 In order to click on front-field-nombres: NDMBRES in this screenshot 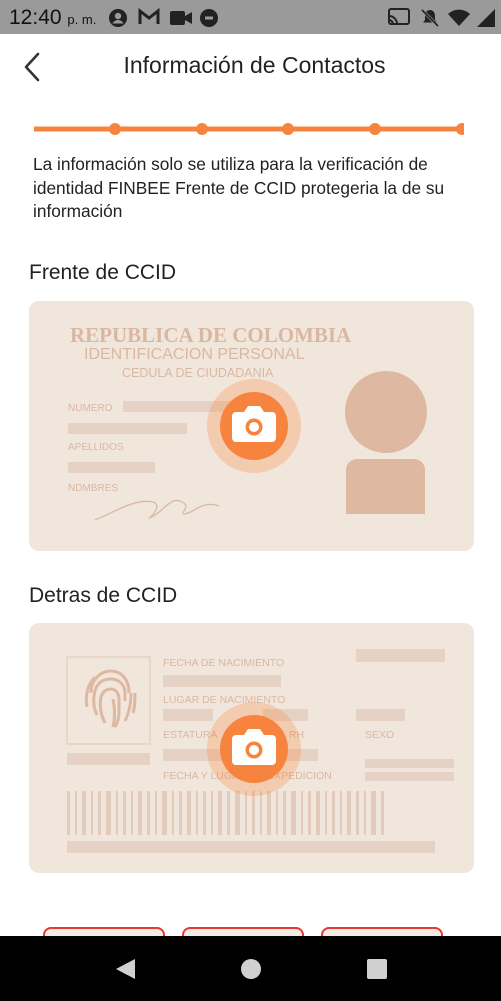, I will do `click(93, 488)`.